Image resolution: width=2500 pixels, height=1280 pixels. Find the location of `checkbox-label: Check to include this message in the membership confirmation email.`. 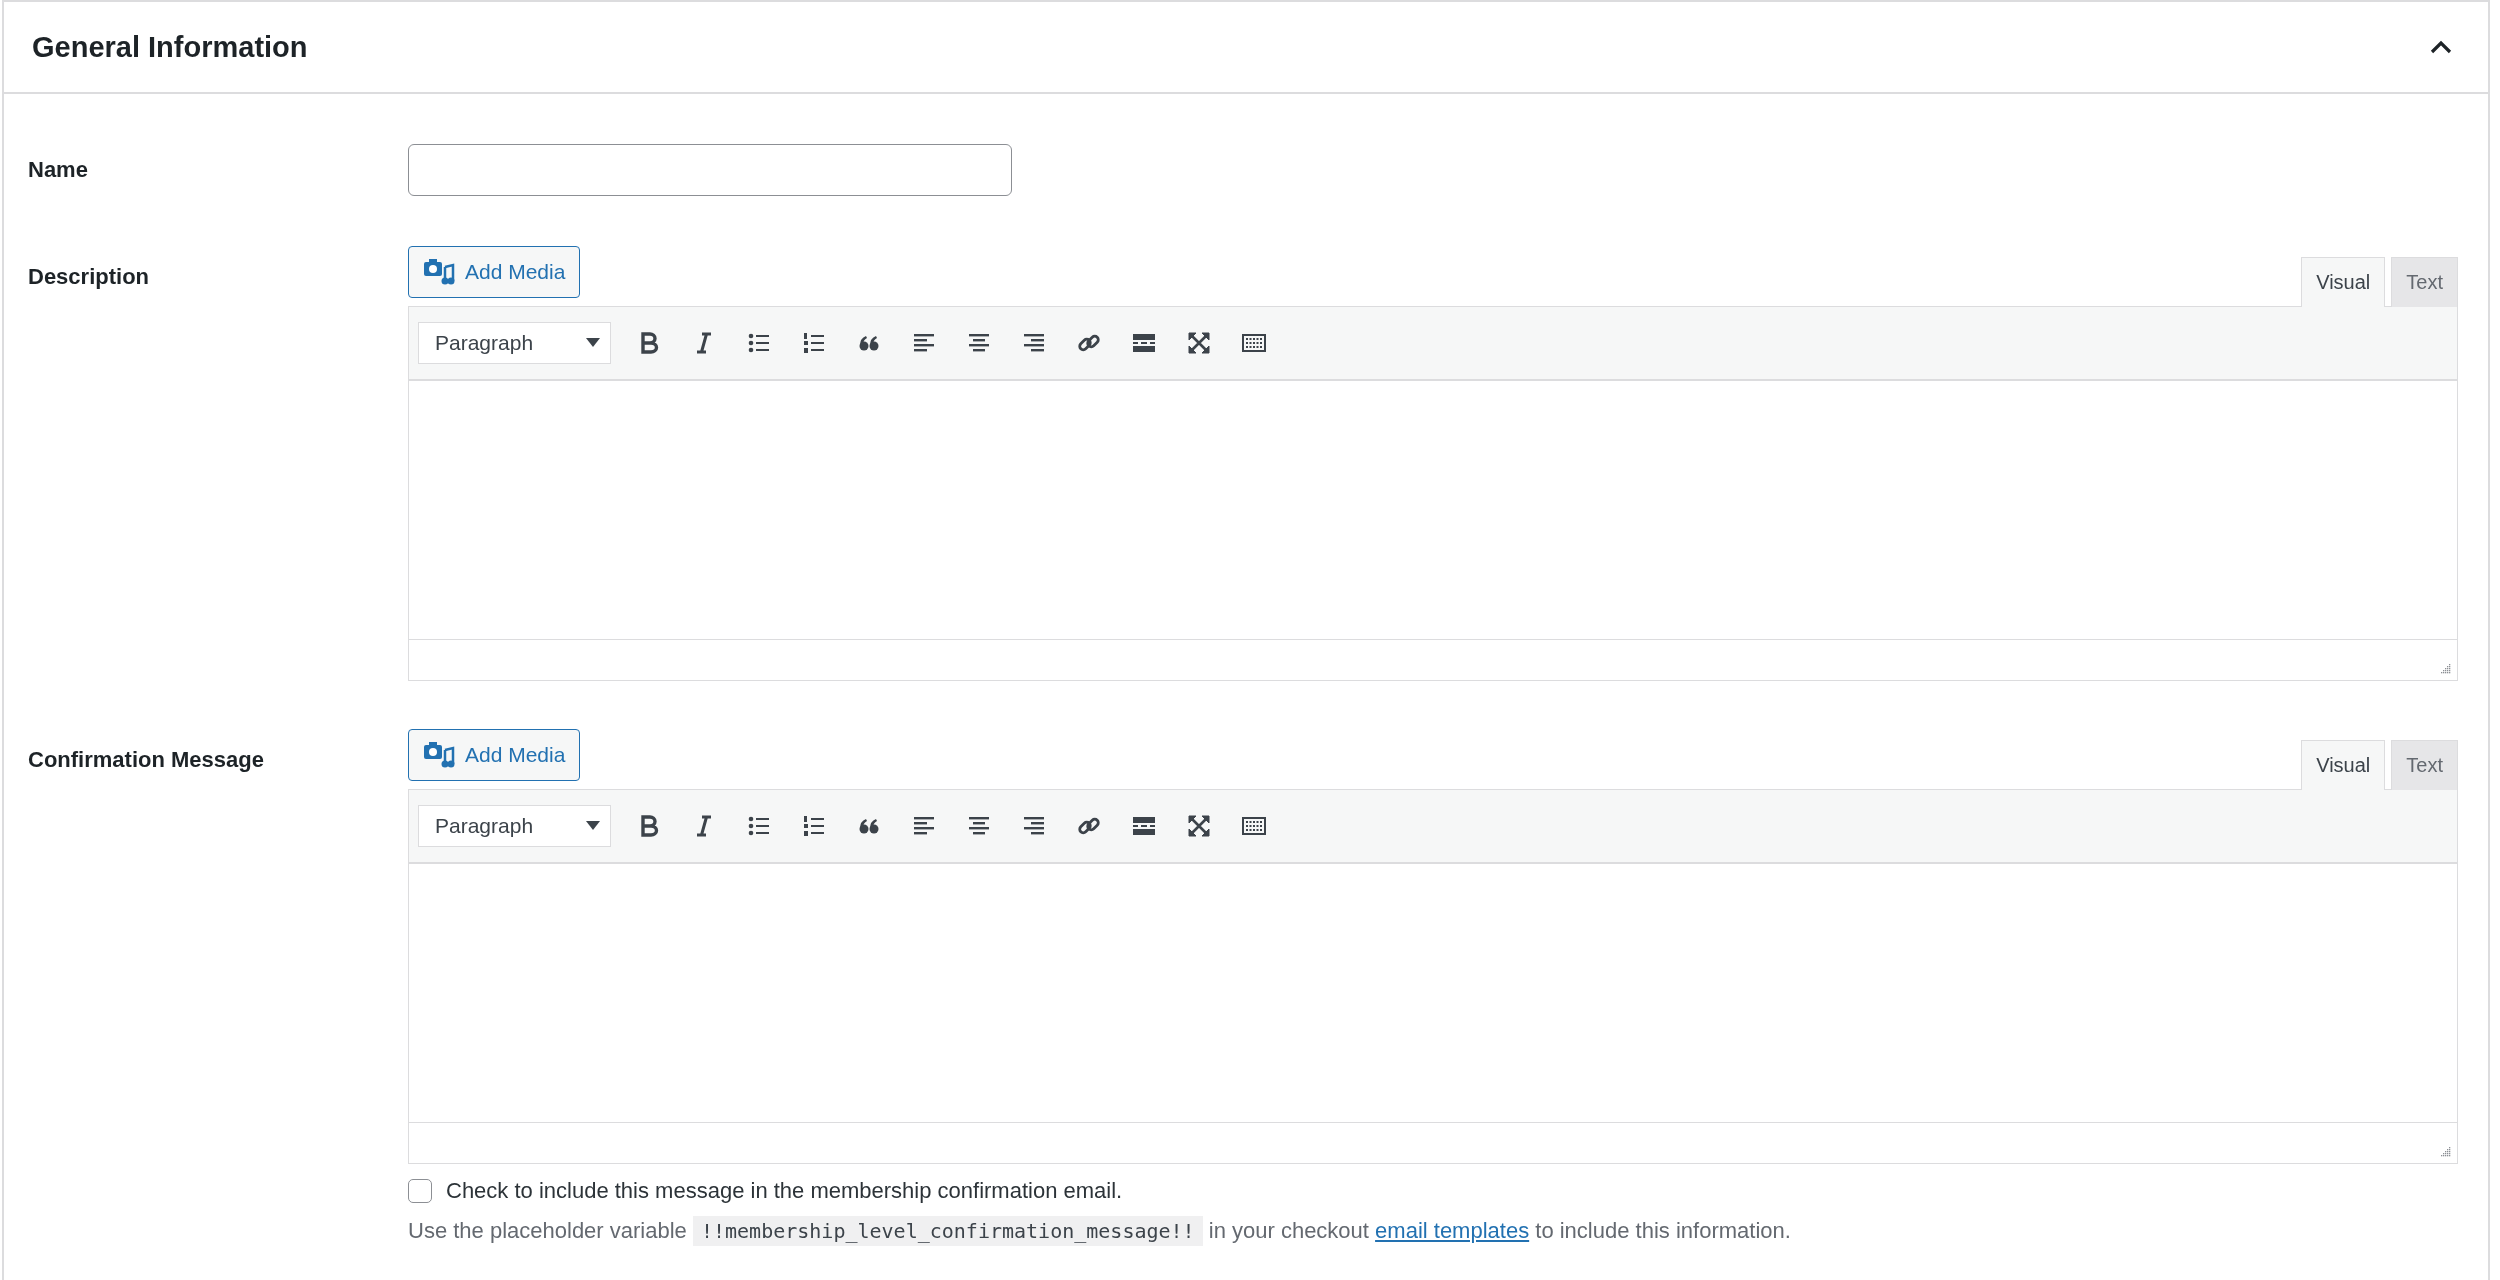

checkbox-label: Check to include this message in the membership confirmation email. is located at coordinates (784, 1191).